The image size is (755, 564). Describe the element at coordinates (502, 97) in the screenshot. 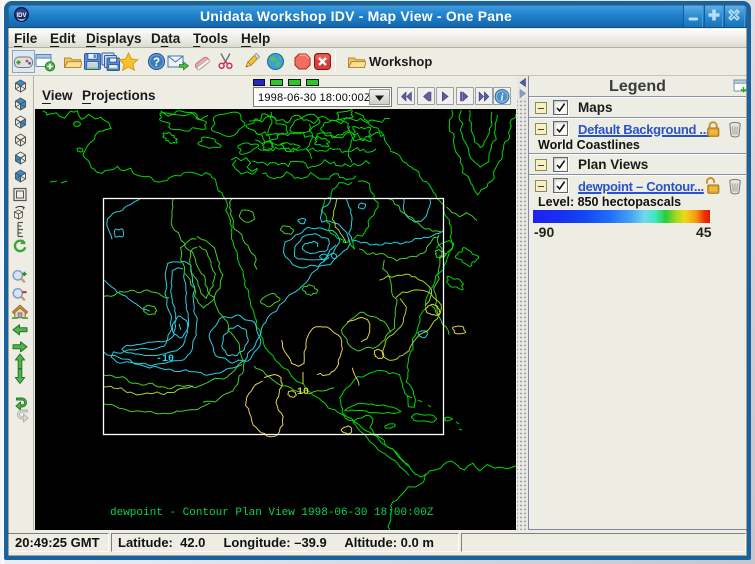

I see `svg-text: i` at that location.